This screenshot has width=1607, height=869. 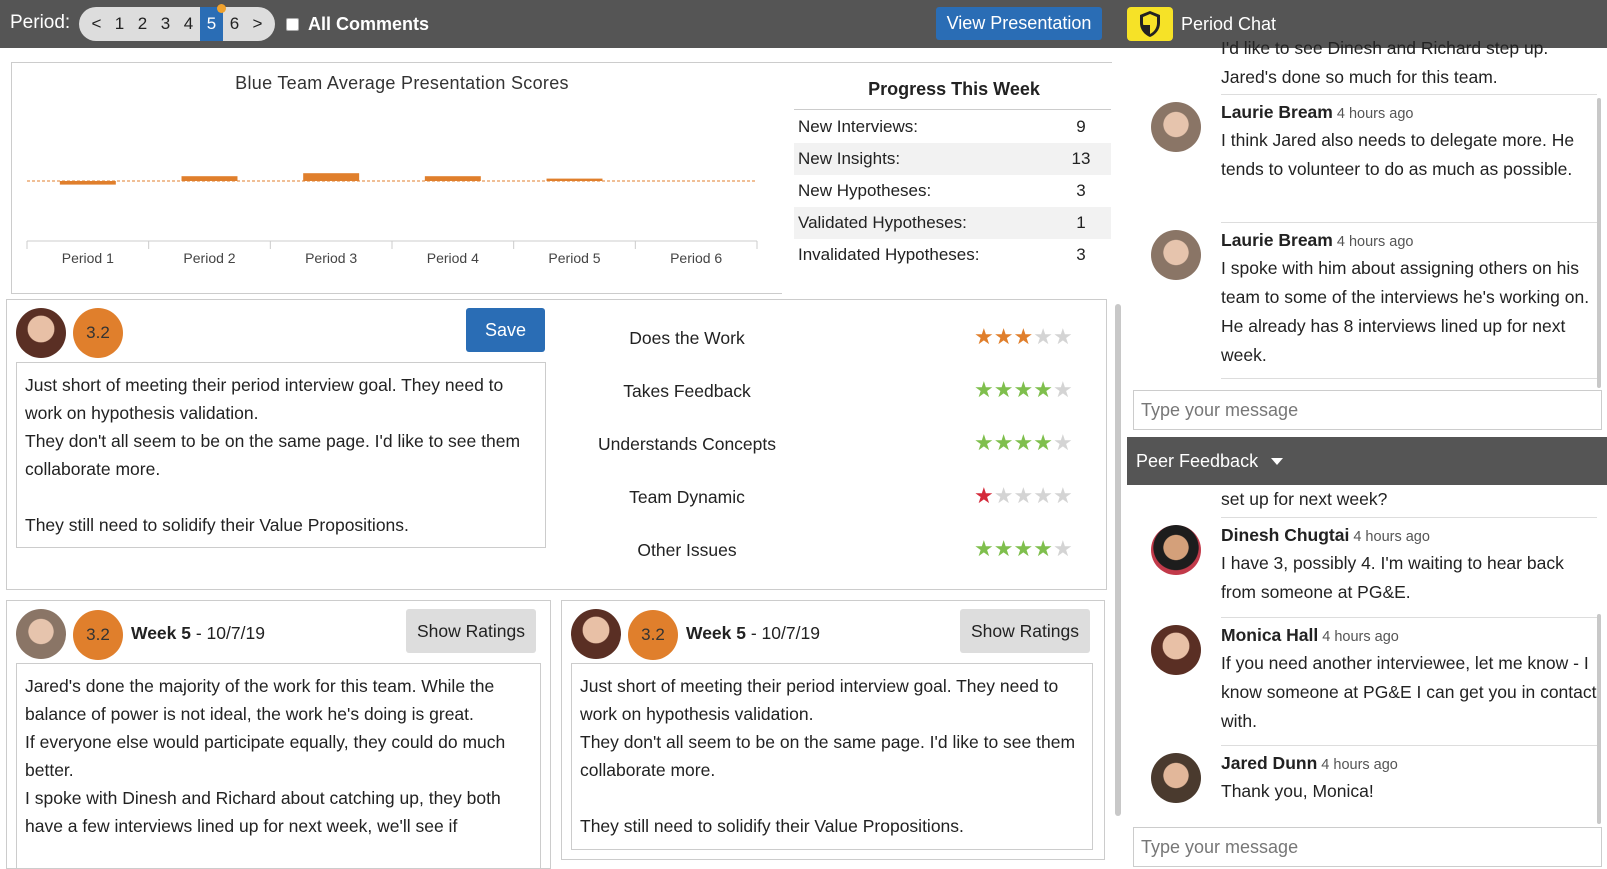 I want to click on all-comments-checkbox, so click(x=292, y=24).